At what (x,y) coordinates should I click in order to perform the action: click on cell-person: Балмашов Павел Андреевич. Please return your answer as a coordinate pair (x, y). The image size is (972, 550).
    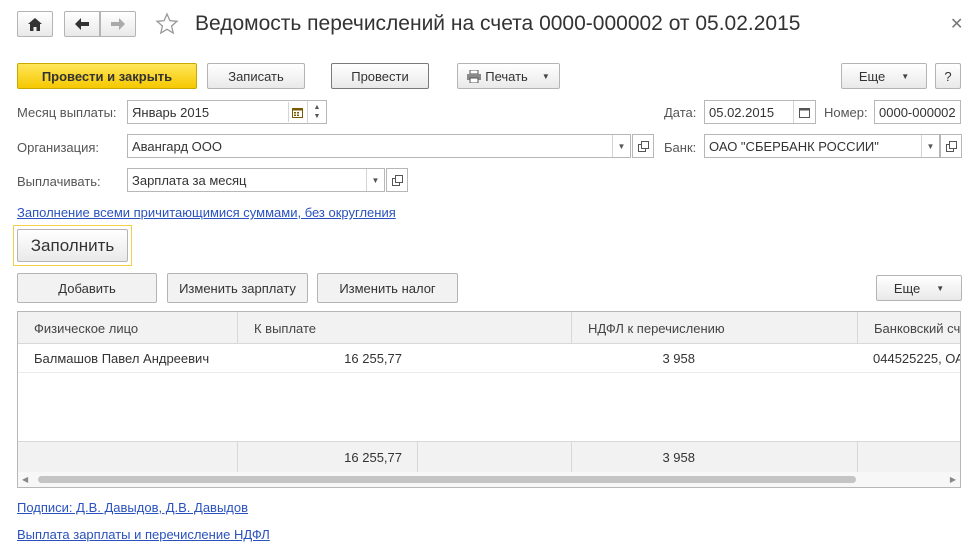
    Looking at the image, I should click on (122, 358).